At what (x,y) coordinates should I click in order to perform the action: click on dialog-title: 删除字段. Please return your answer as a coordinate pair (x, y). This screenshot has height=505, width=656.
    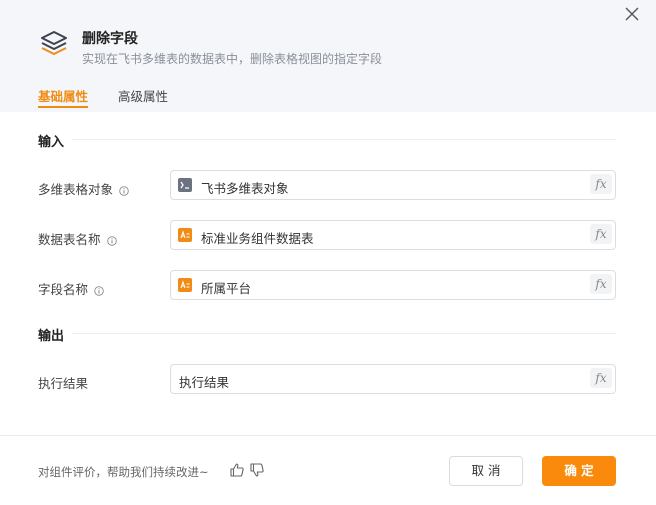
    Looking at the image, I should click on (110, 39).